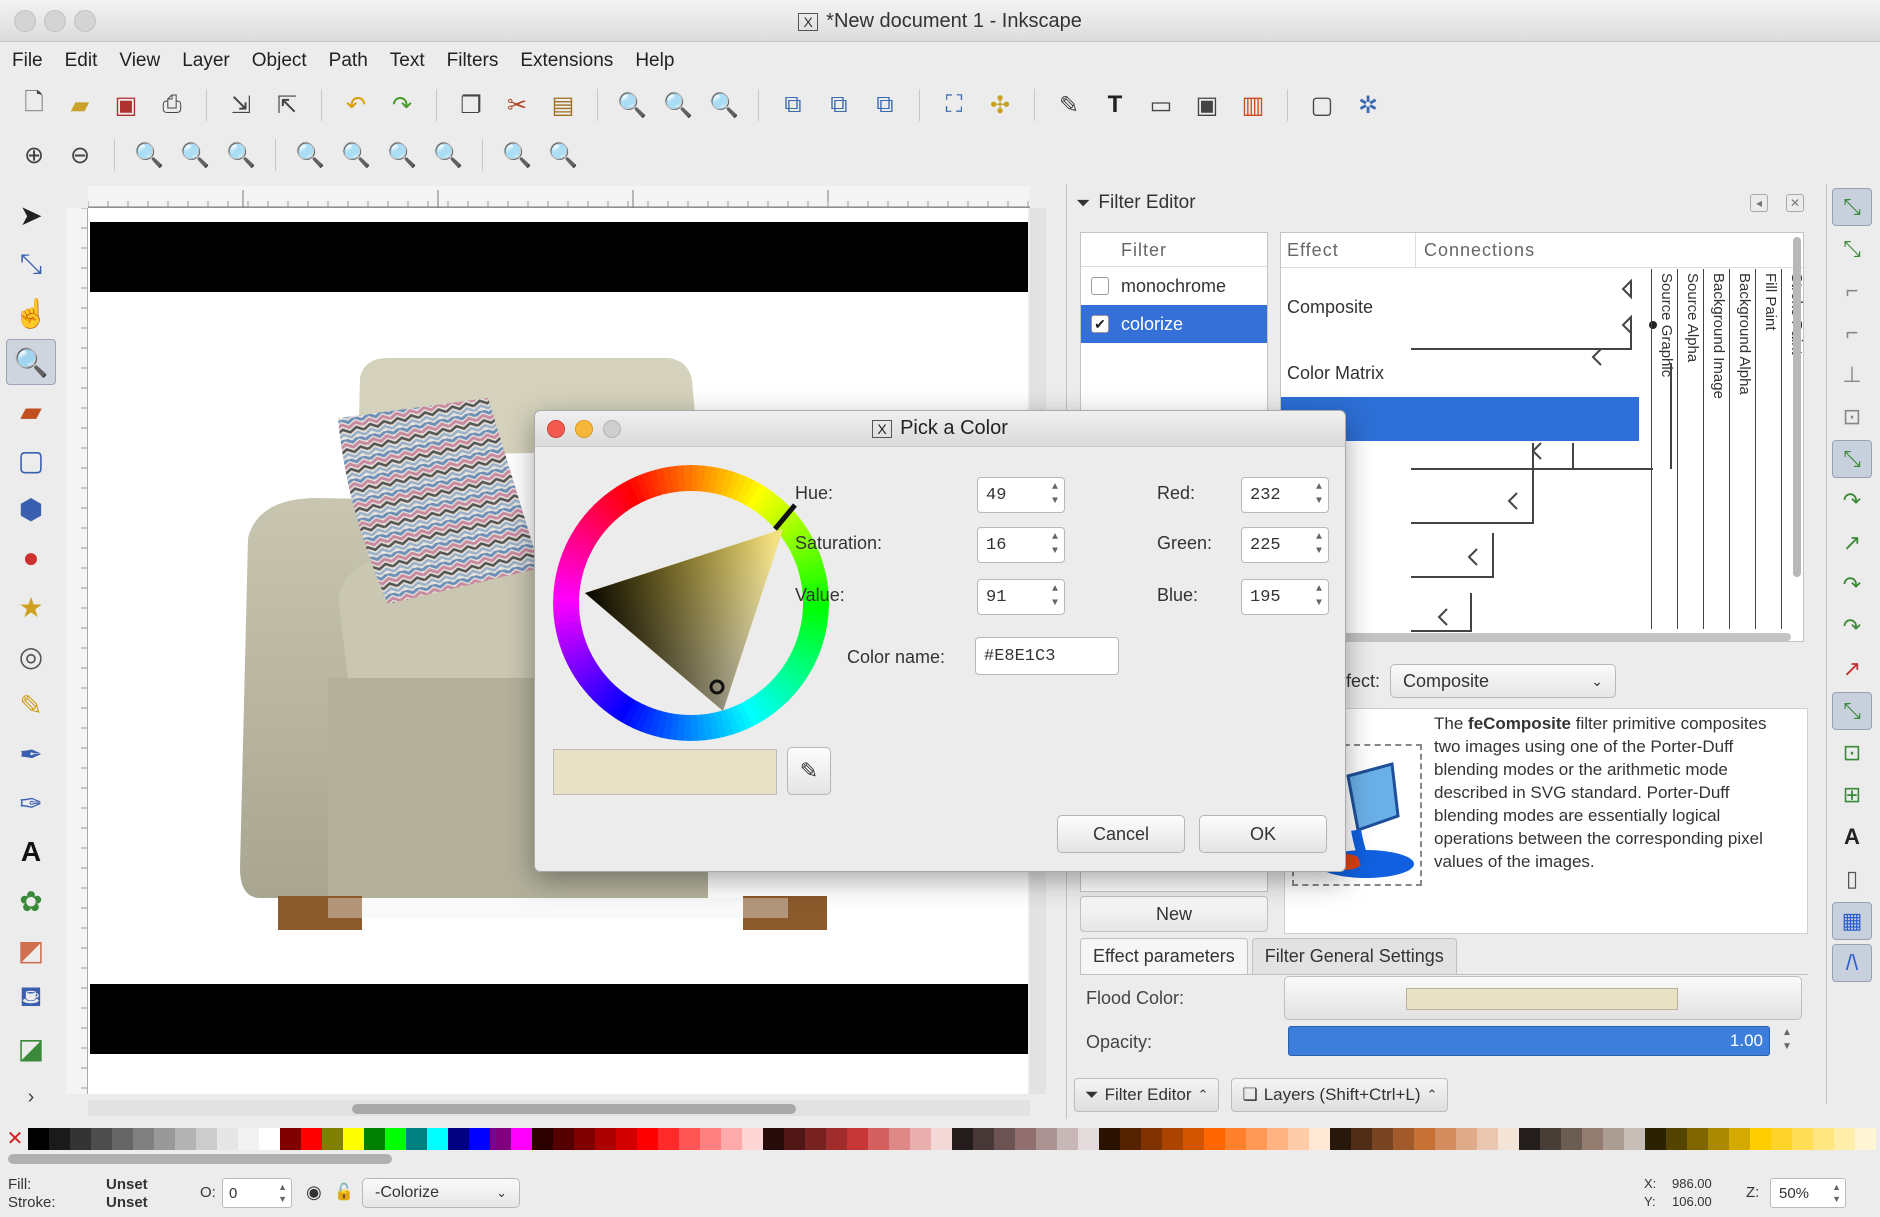 This screenshot has height=1217, width=1880. I want to click on menu-view: View, so click(139, 61).